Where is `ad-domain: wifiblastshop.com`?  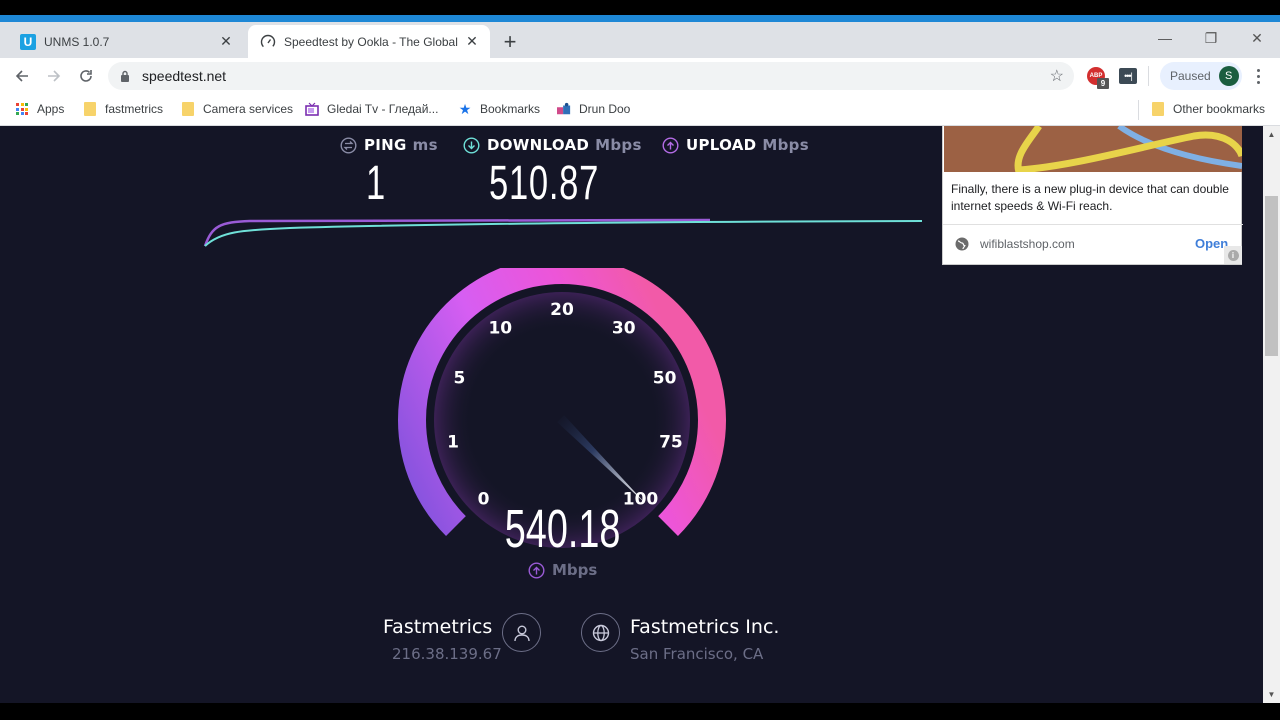
ad-domain: wifiblastshop.com is located at coordinates (1027, 244).